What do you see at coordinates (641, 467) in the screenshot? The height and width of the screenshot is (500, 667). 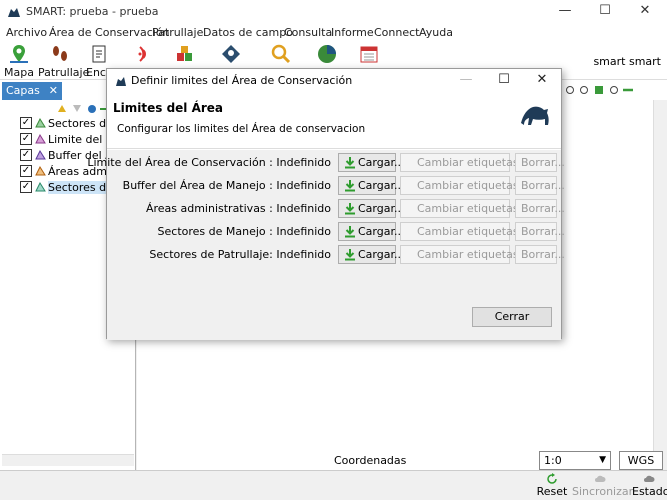 I see `crs-field: WGS 84` at bounding box center [641, 467].